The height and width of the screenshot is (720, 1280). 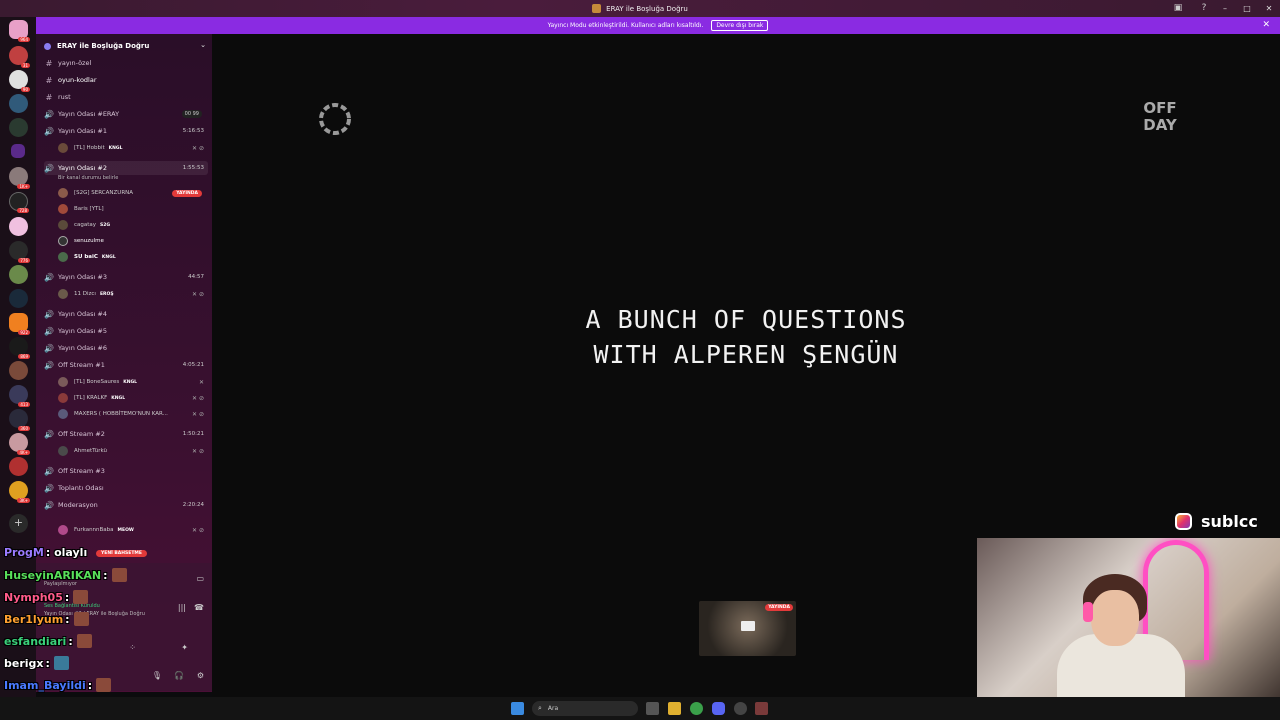 I want to click on server-icon: 31, so click(x=19, y=57).